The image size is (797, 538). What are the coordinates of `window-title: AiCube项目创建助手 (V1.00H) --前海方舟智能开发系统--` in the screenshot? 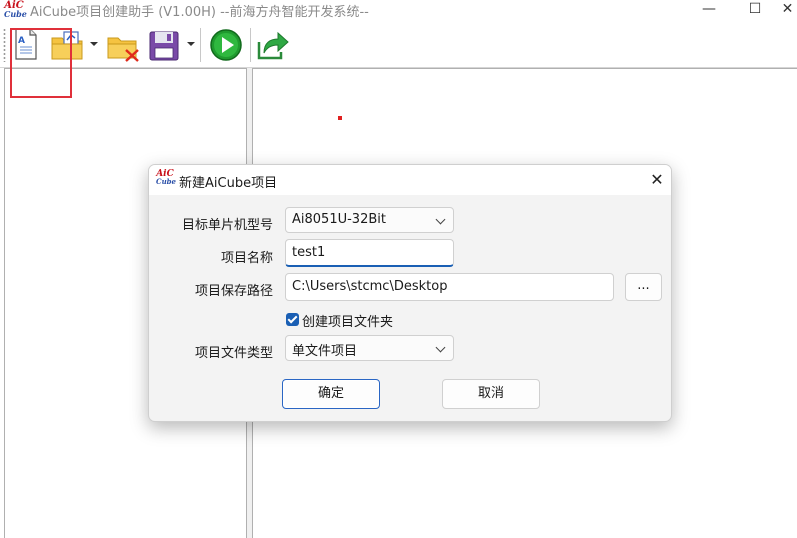 It's located at (199, 12).